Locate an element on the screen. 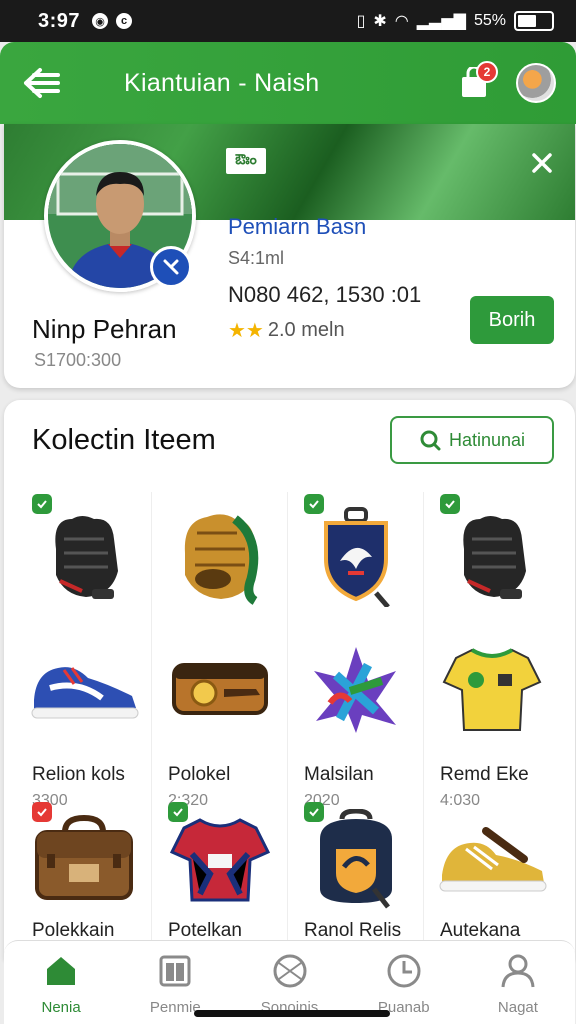 The height and width of the screenshot is (1024, 576). filter-button: Hatinunai is located at coordinates (472, 440).